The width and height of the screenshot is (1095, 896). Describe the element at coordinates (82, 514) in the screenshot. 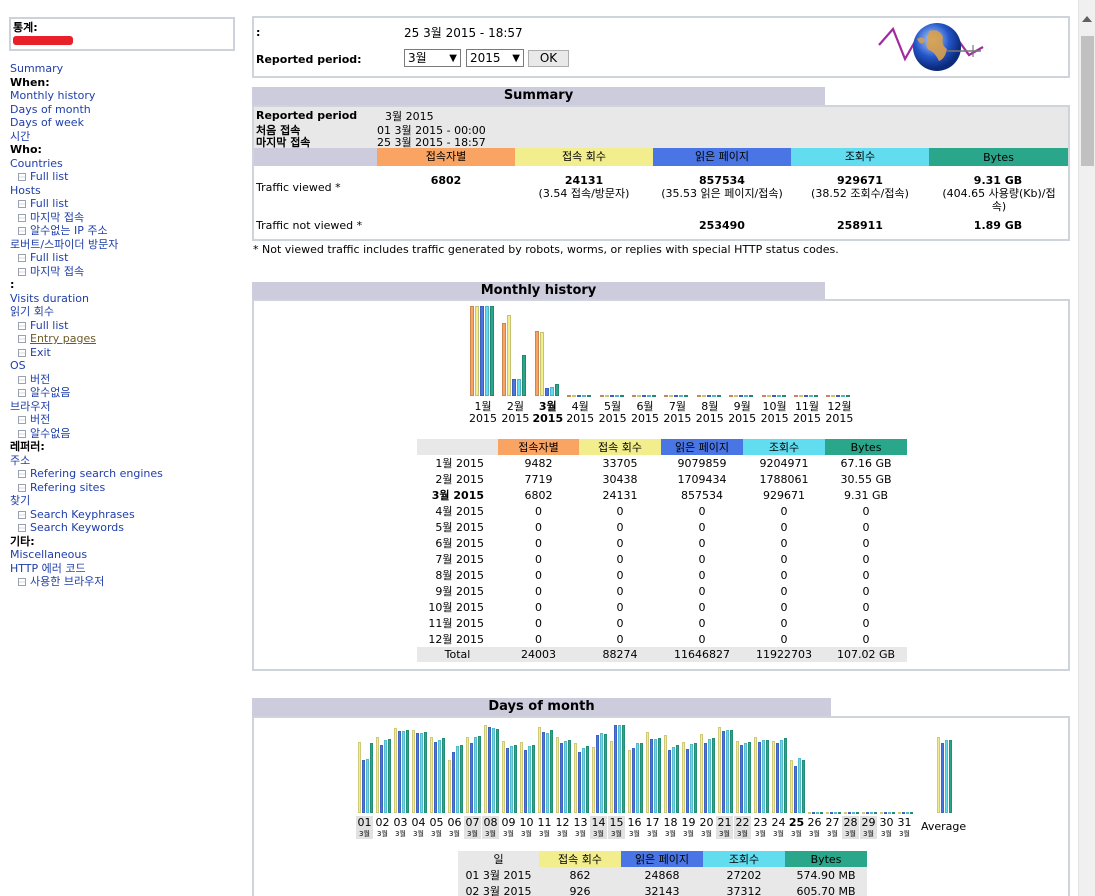

I see `nav-sublink: Search Keyphrases` at that location.